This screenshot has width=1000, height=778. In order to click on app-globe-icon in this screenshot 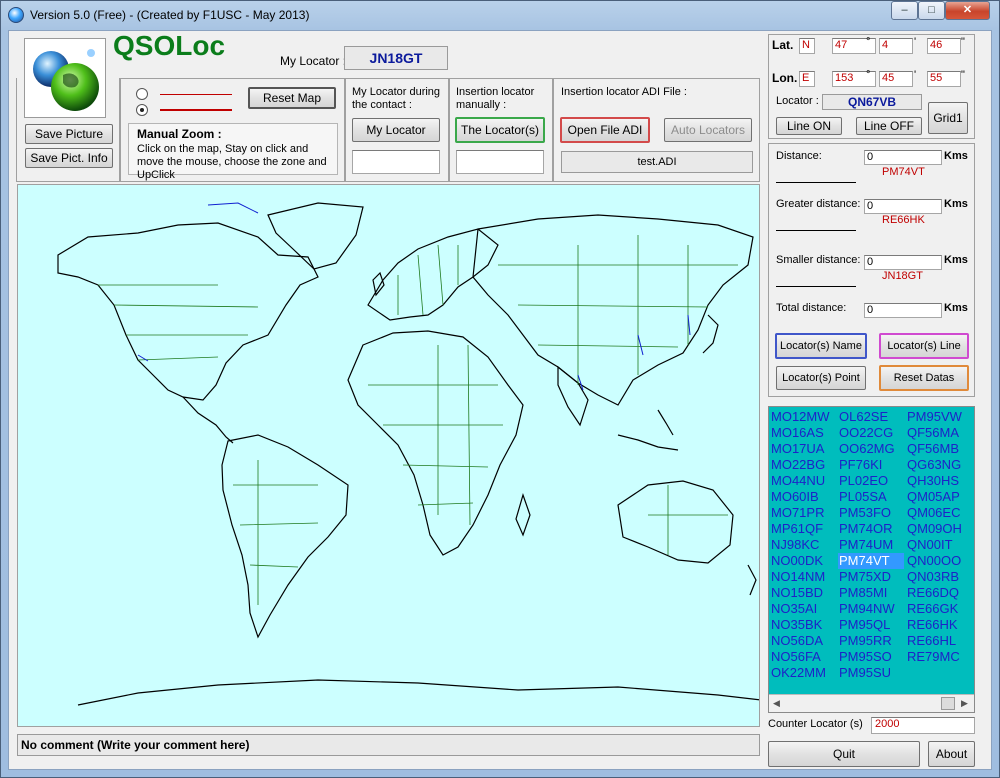, I will do `click(16, 15)`.